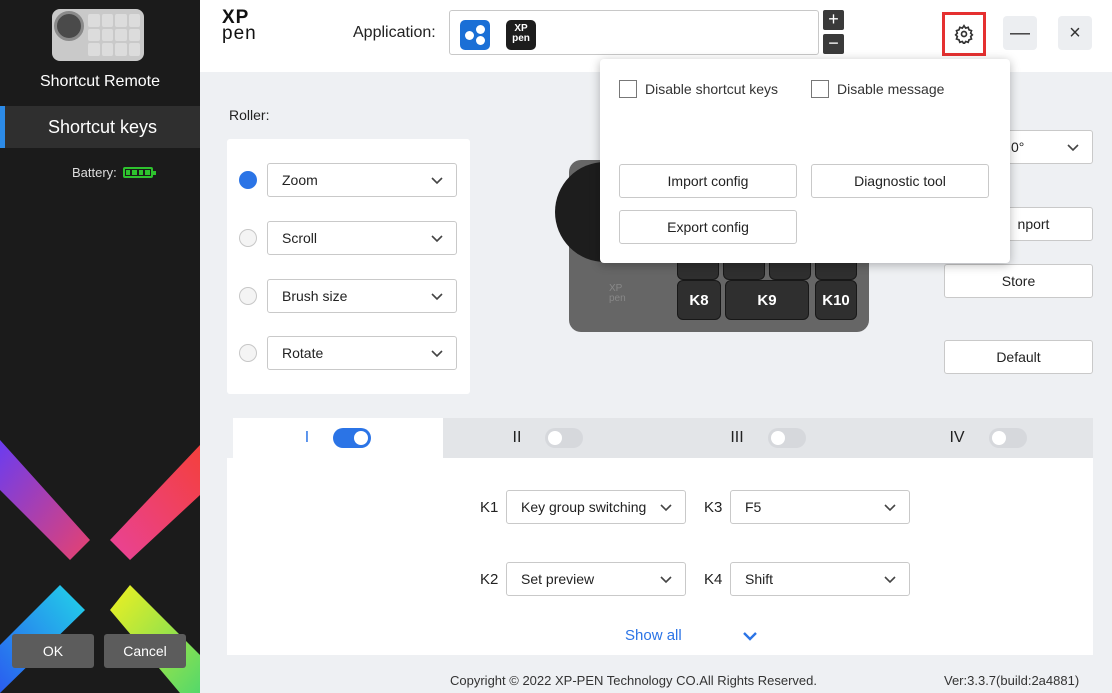  I want to click on roller-select: Brush size, so click(362, 296).